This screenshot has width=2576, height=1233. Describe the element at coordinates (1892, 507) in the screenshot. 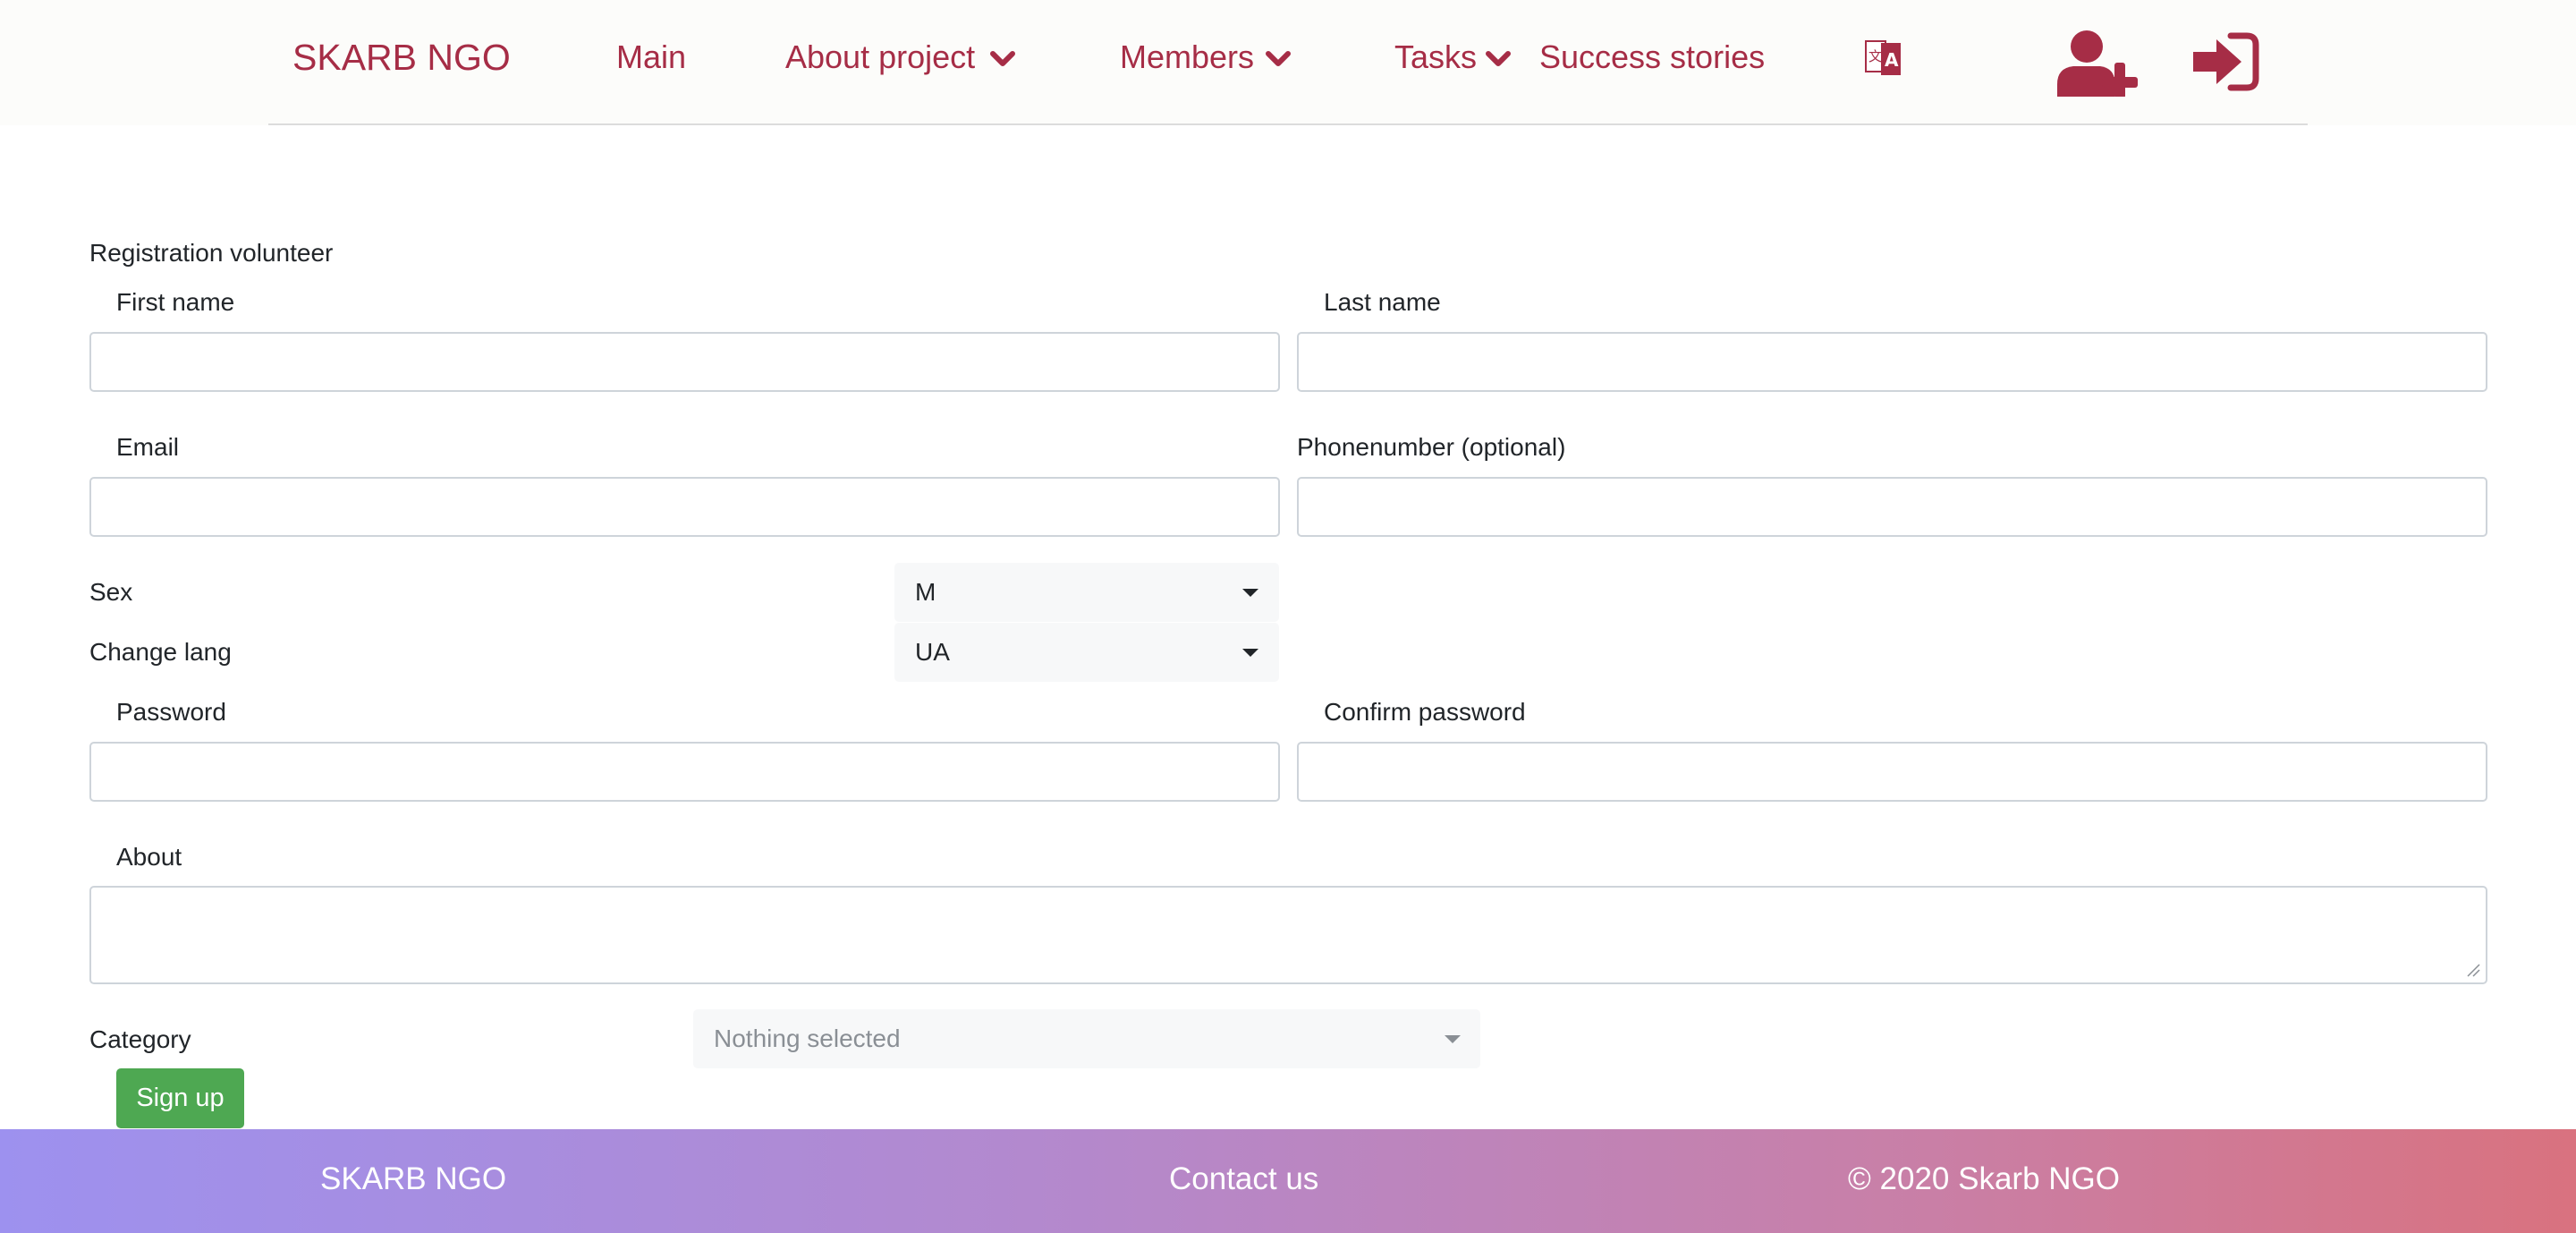

I see `phone-input` at that location.